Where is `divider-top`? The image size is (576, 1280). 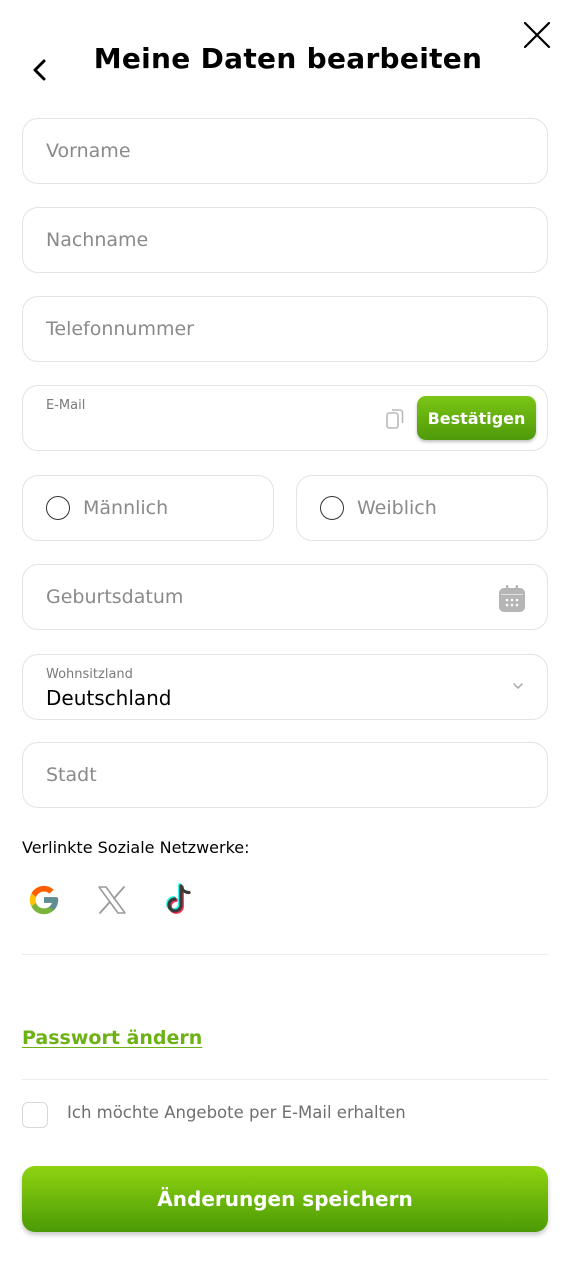
divider-top is located at coordinates (285, 954).